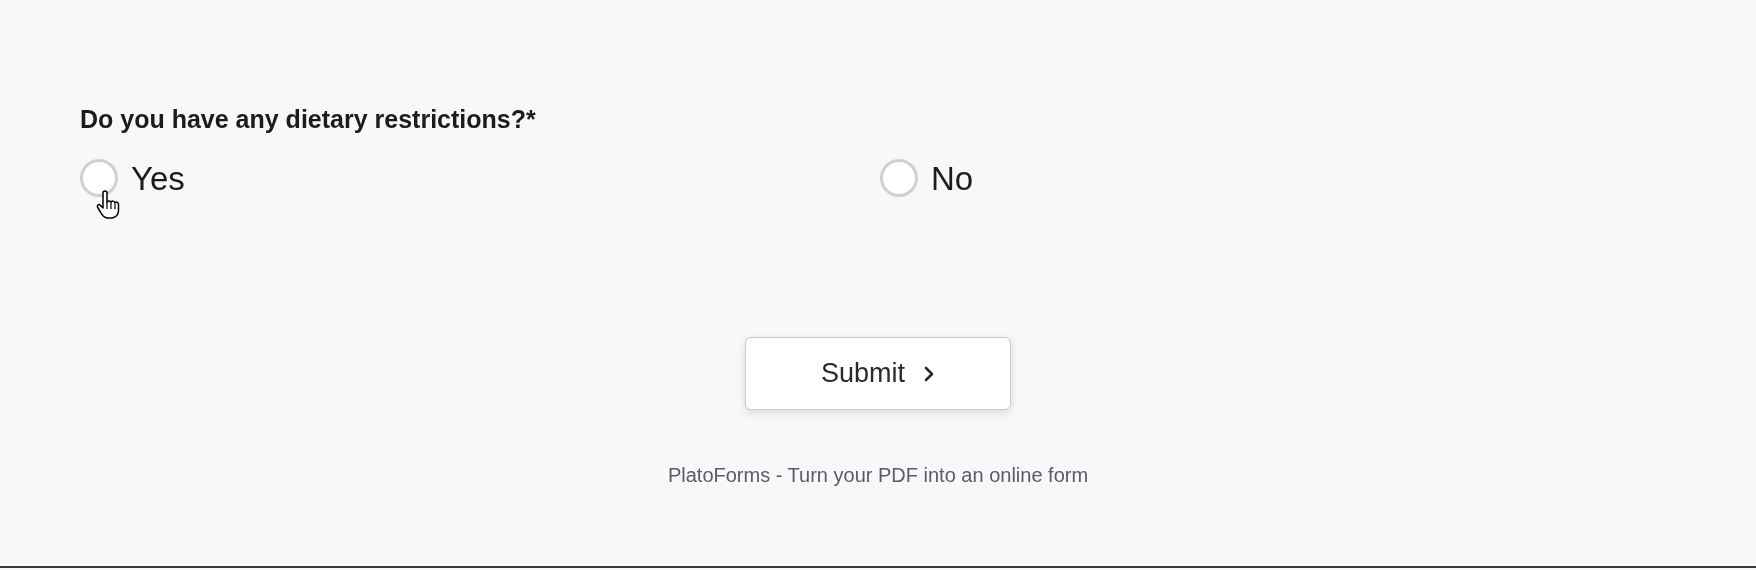  What do you see at coordinates (878, 475) in the screenshot?
I see `footer-text: PlatoForms - Turn your PDF into an online form` at bounding box center [878, 475].